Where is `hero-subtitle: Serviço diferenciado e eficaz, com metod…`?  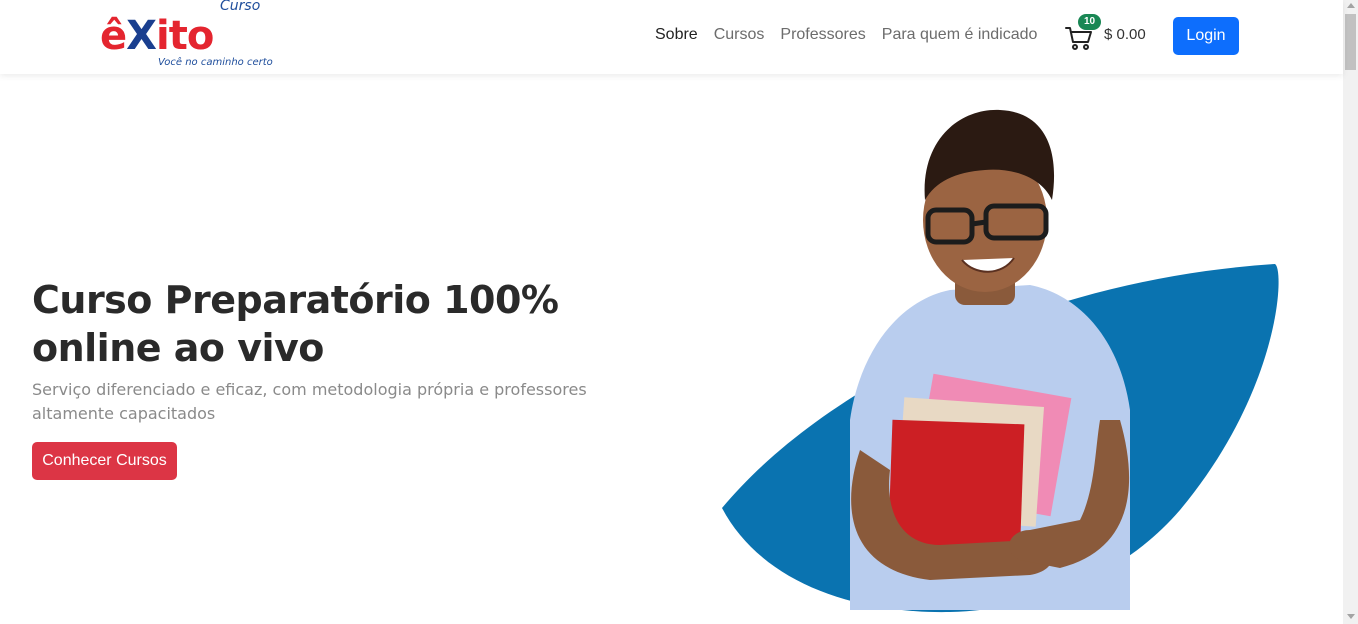 hero-subtitle: Serviço diferenciado e eficaz, com metod… is located at coordinates (309, 401).